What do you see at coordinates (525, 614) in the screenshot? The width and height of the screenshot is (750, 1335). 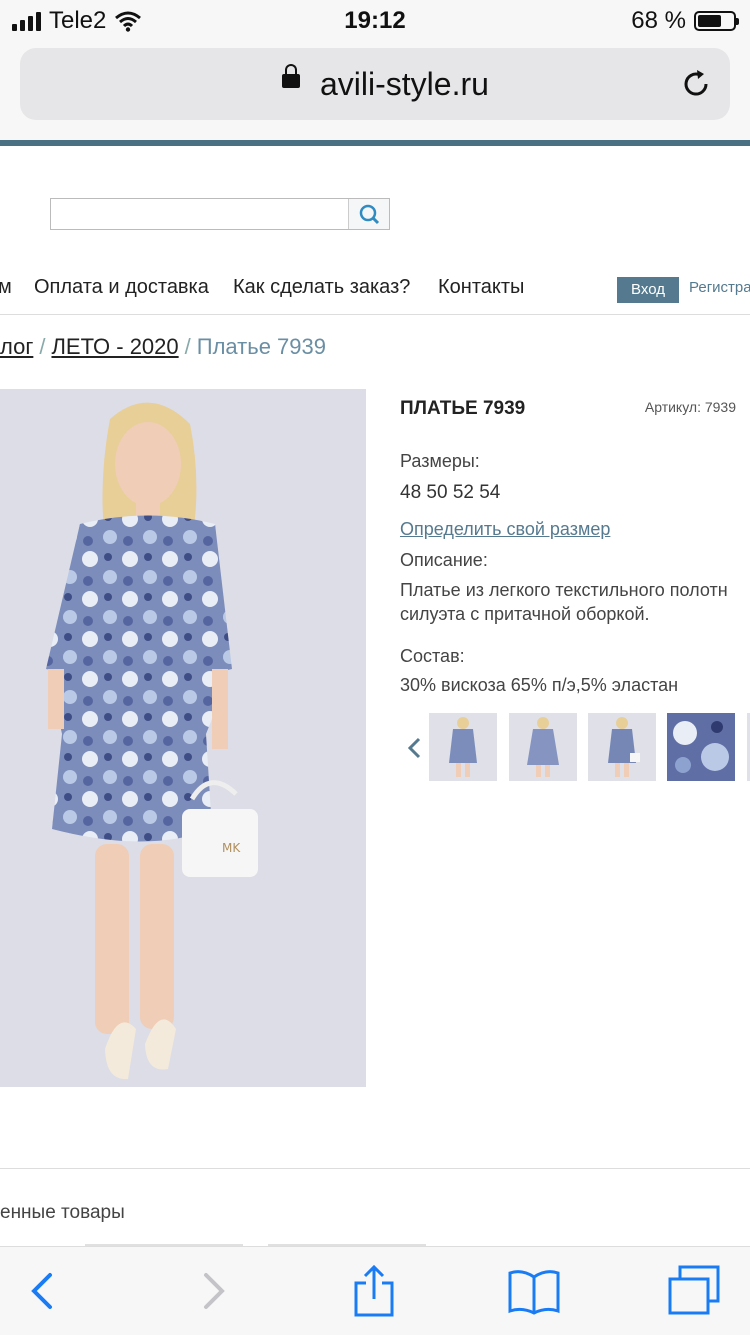 I see `description-line-2: силуэта с притачной оборкой.` at bounding box center [525, 614].